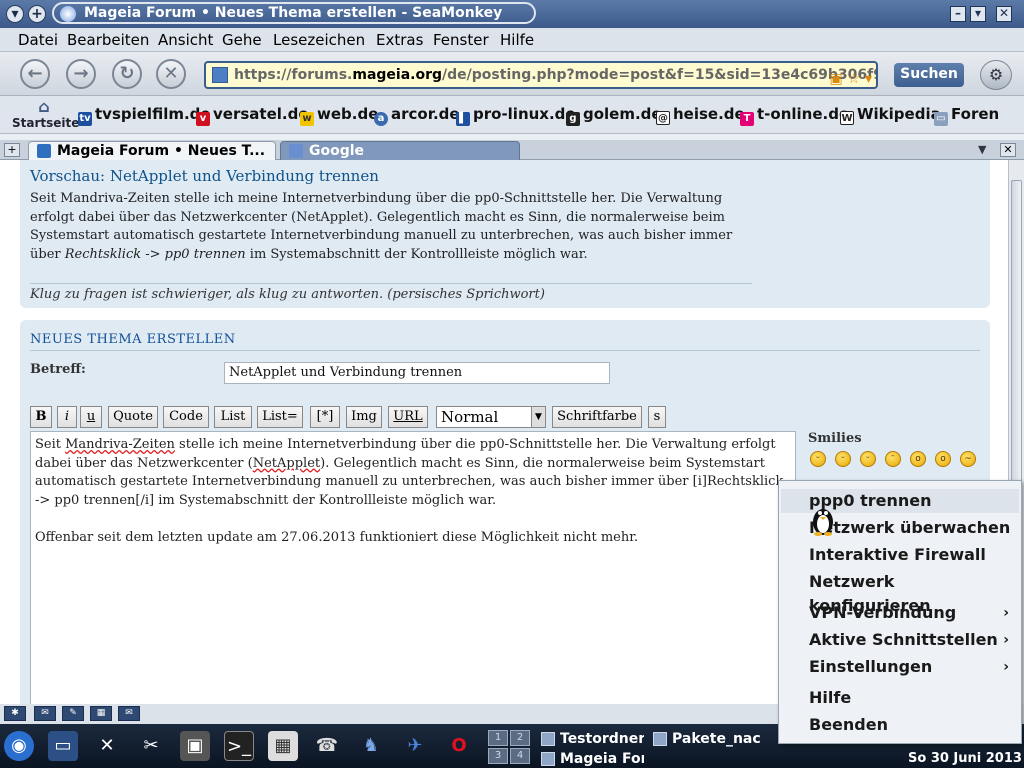  Describe the element at coordinates (417, 115) in the screenshot. I see `bookmark-arcor: a arcor.de` at that location.